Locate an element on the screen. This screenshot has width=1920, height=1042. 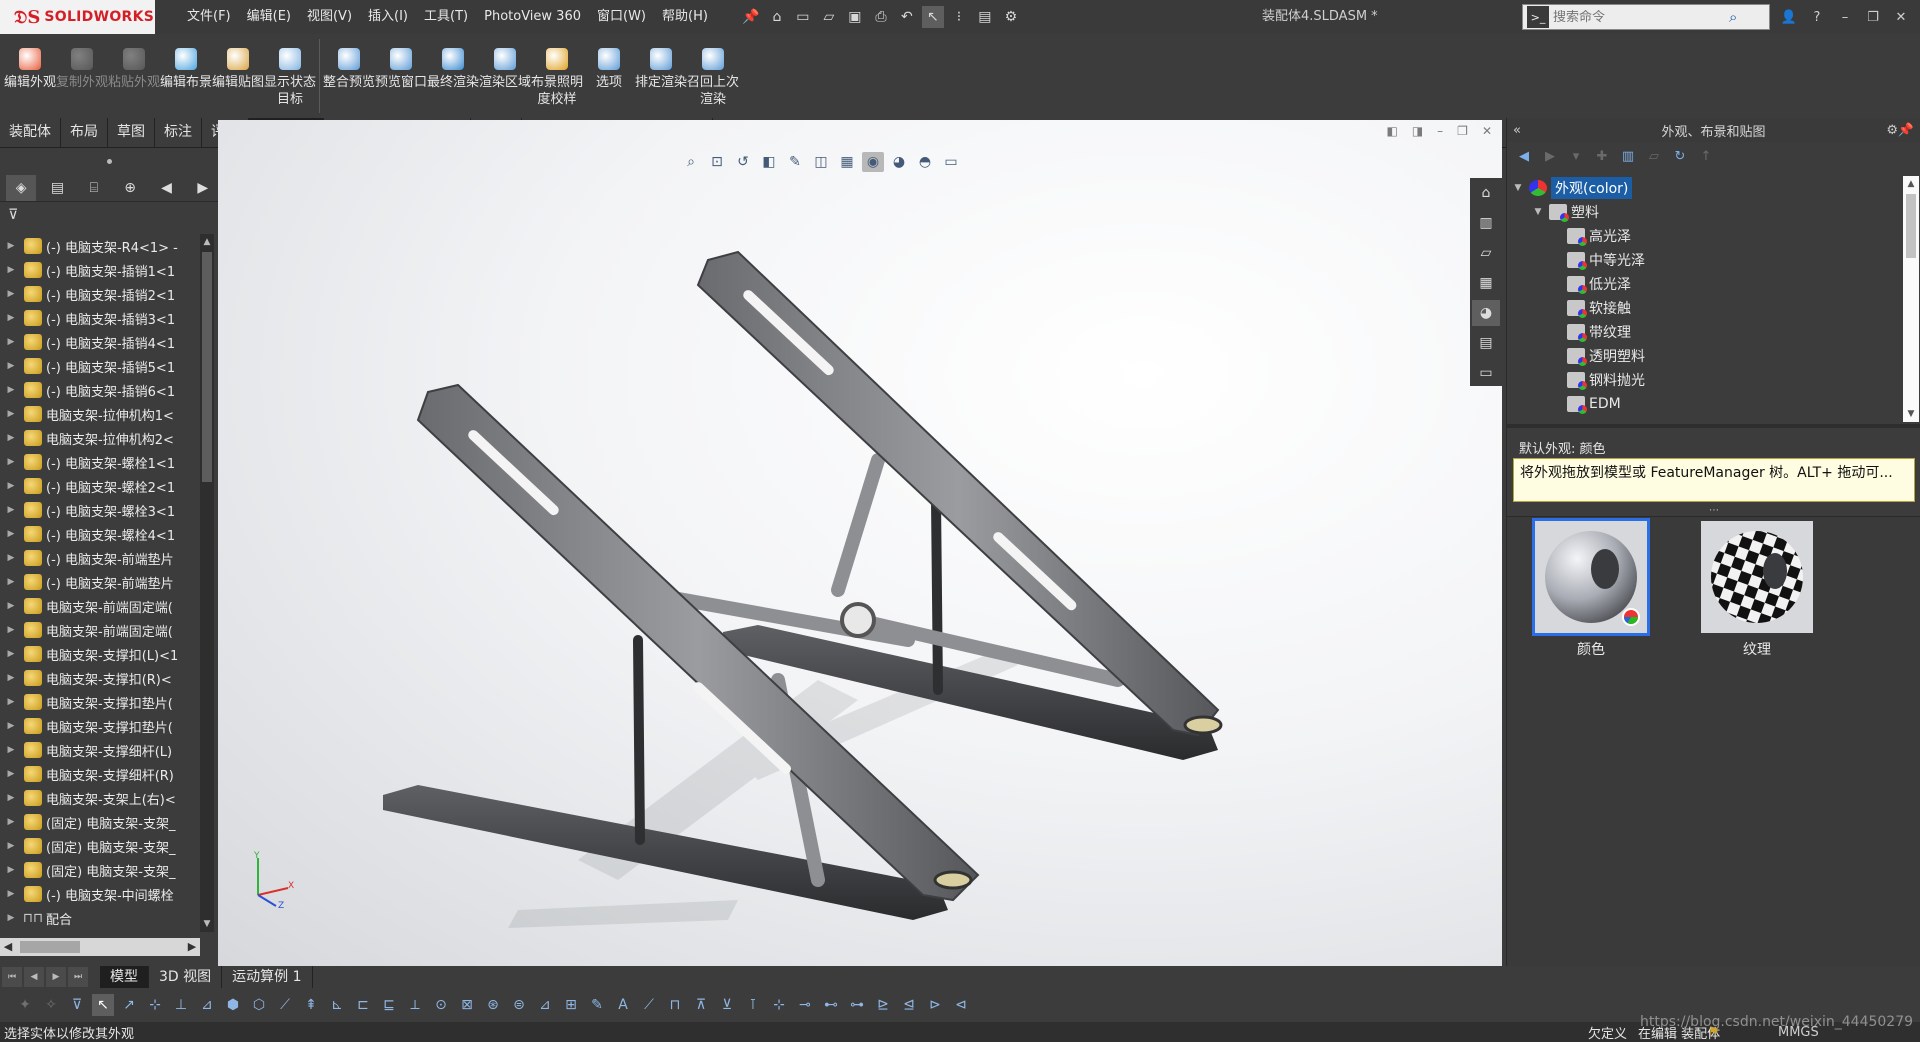
property-manager-tab-icon: ▤ is located at coordinates (57, 188).